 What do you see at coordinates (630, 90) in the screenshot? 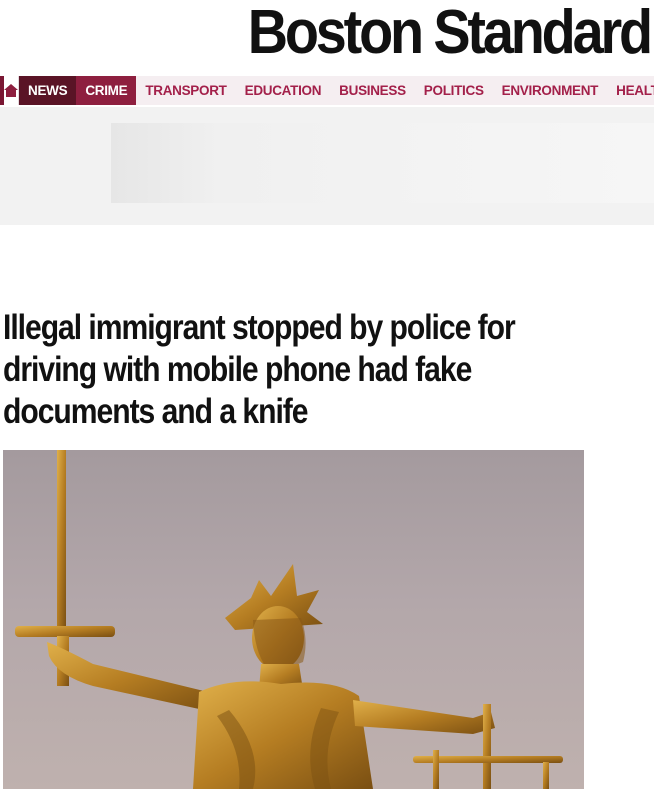
I see `nav-item-health: HEALTH` at bounding box center [630, 90].